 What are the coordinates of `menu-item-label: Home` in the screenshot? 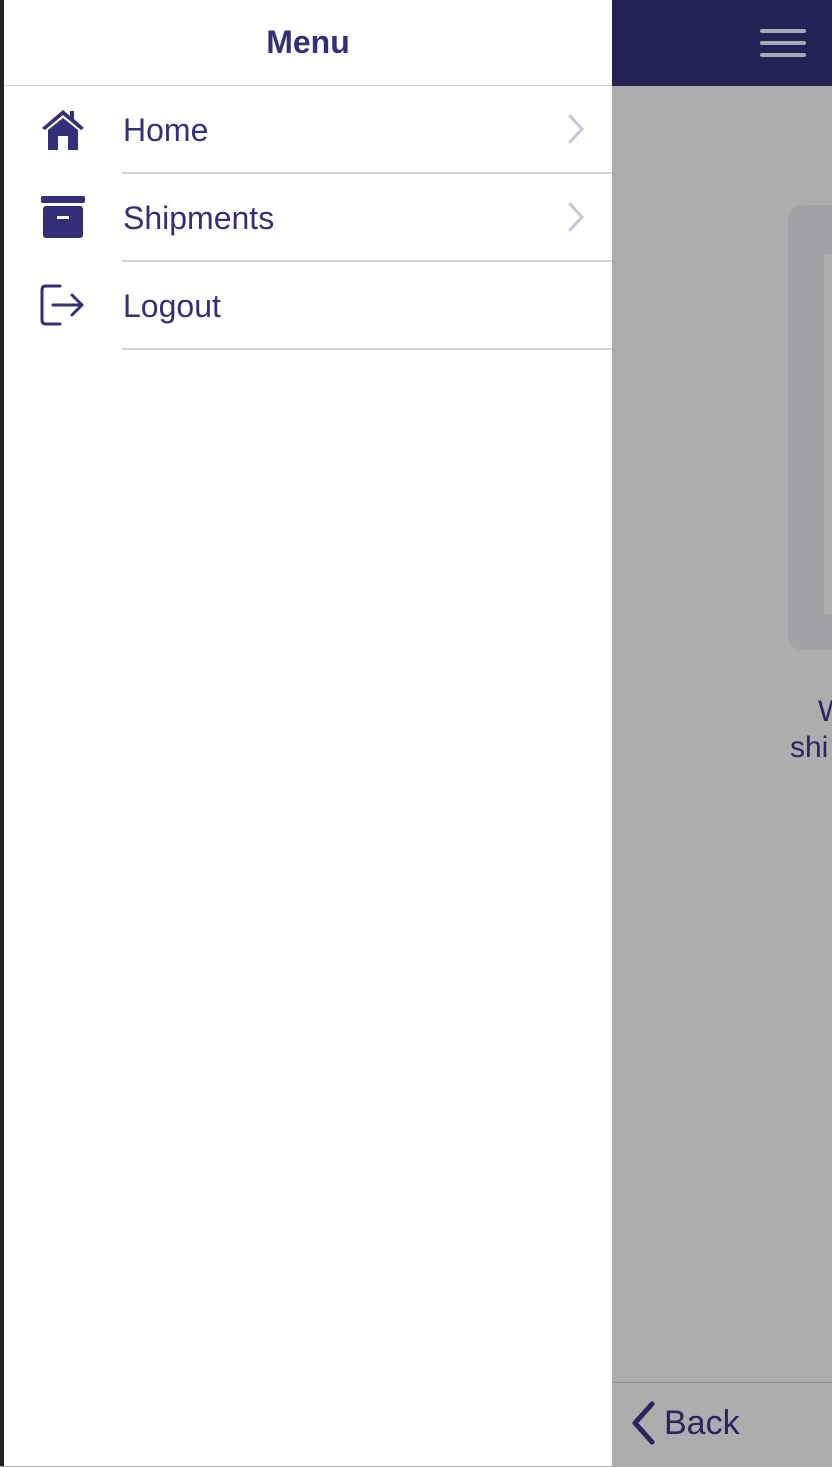 It's located at (166, 129).